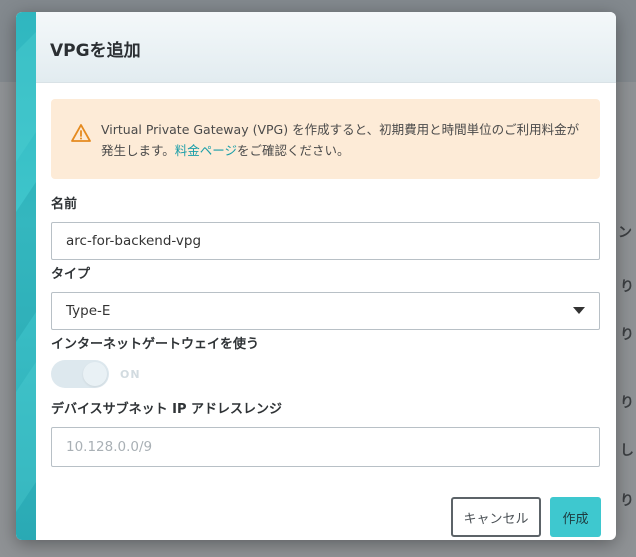 The width and height of the screenshot is (636, 557). What do you see at coordinates (71, 274) in the screenshot?
I see `type-label: タイプ` at bounding box center [71, 274].